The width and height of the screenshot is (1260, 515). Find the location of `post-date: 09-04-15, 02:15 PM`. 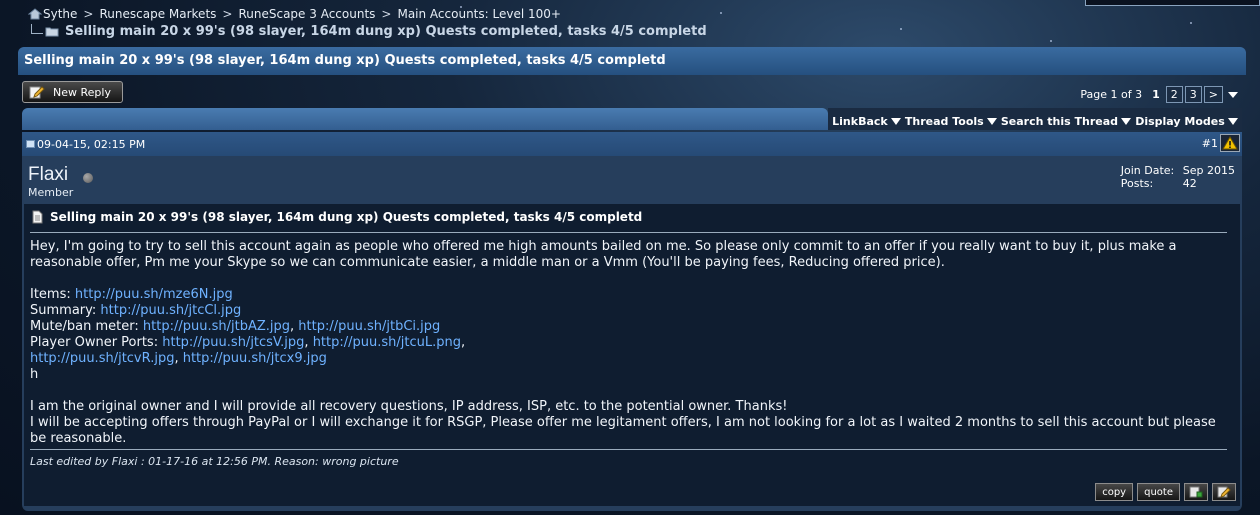

post-date: 09-04-15, 02:15 PM is located at coordinates (91, 144).